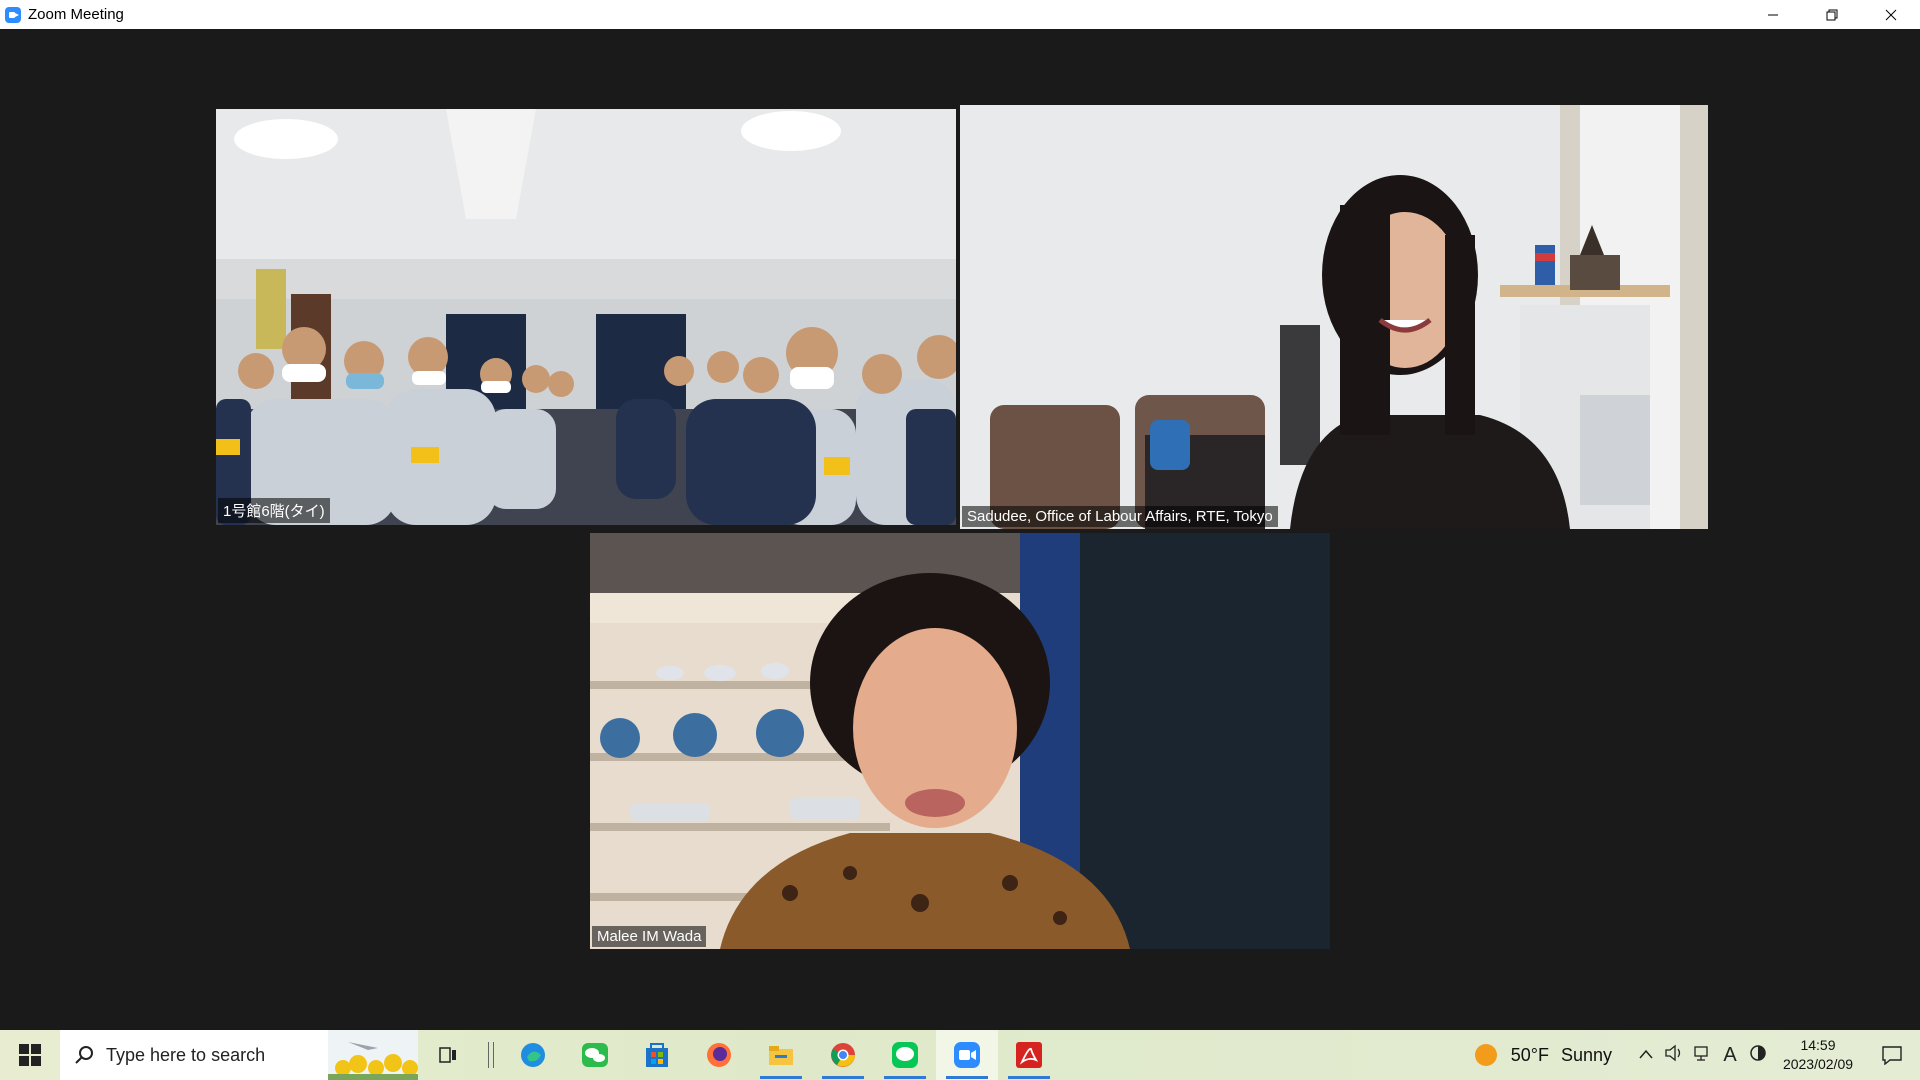 Image resolution: width=1920 pixels, height=1080 pixels. I want to click on taskbar-edge, so click(533, 1055).